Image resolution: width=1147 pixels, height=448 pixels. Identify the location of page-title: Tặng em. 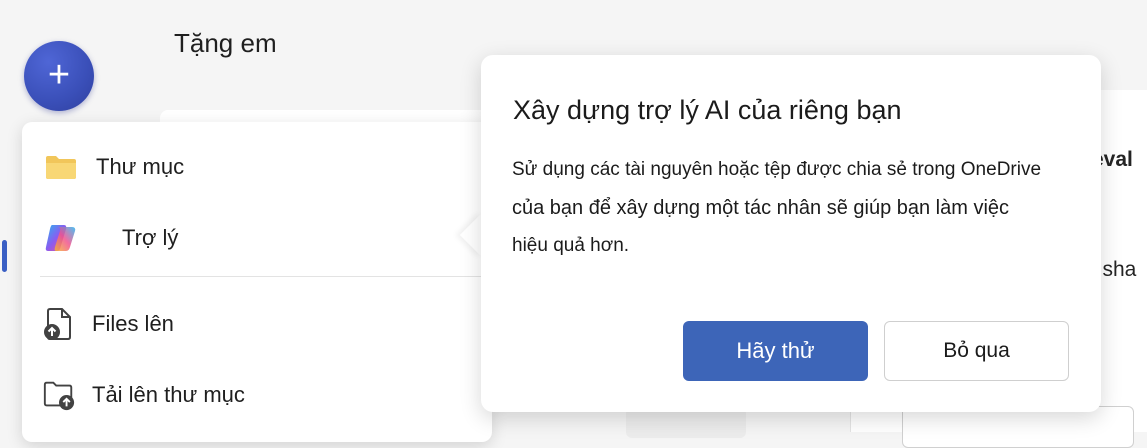
(225, 43).